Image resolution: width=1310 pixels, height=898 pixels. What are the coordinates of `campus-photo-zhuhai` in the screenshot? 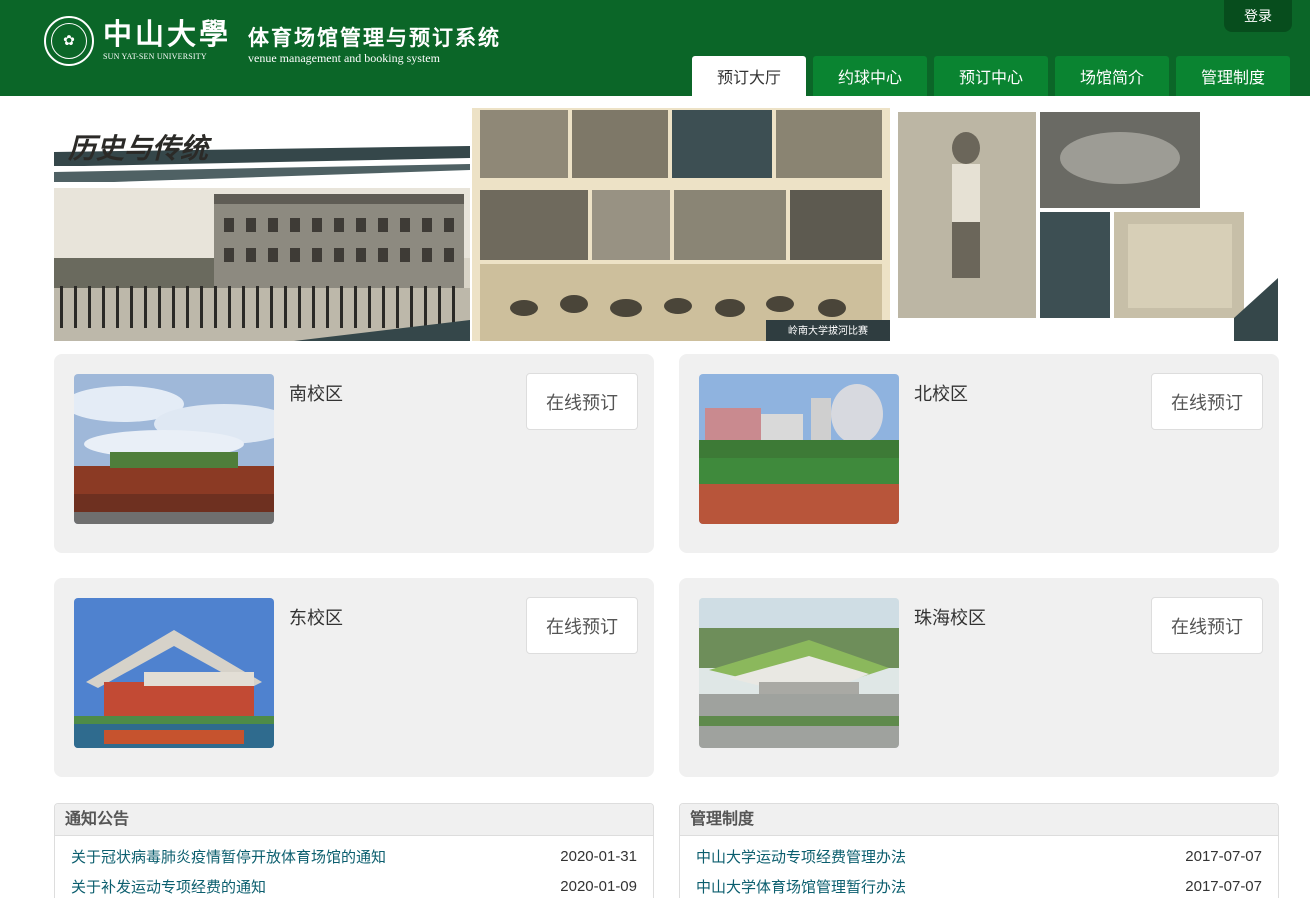 It's located at (799, 673).